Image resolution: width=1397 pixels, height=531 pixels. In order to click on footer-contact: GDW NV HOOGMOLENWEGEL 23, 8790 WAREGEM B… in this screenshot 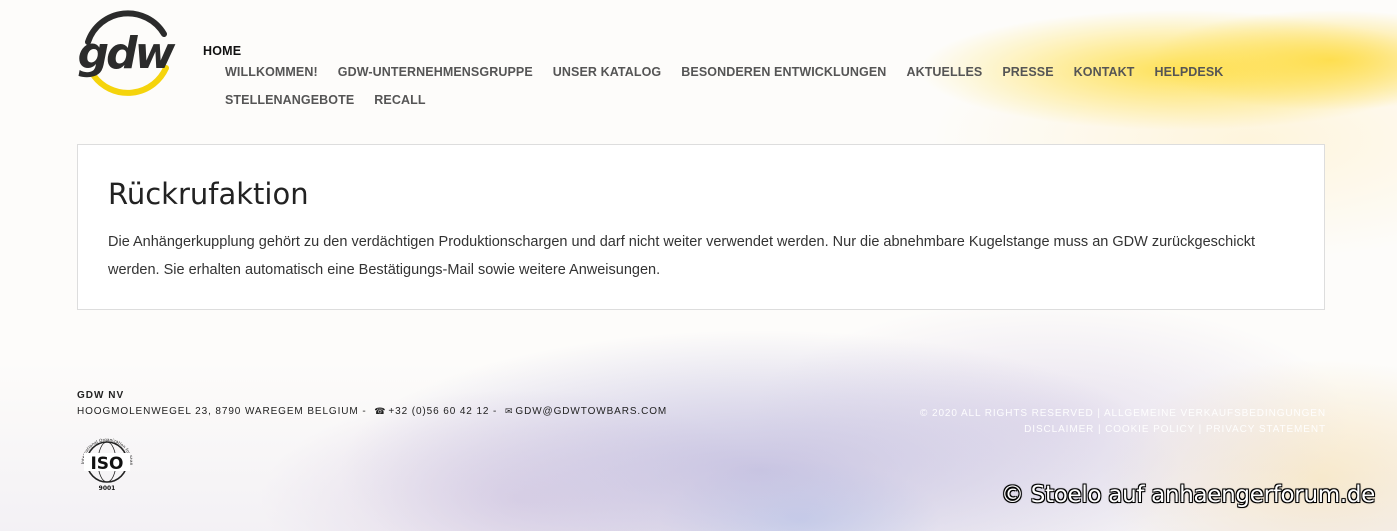, I will do `click(372, 403)`.